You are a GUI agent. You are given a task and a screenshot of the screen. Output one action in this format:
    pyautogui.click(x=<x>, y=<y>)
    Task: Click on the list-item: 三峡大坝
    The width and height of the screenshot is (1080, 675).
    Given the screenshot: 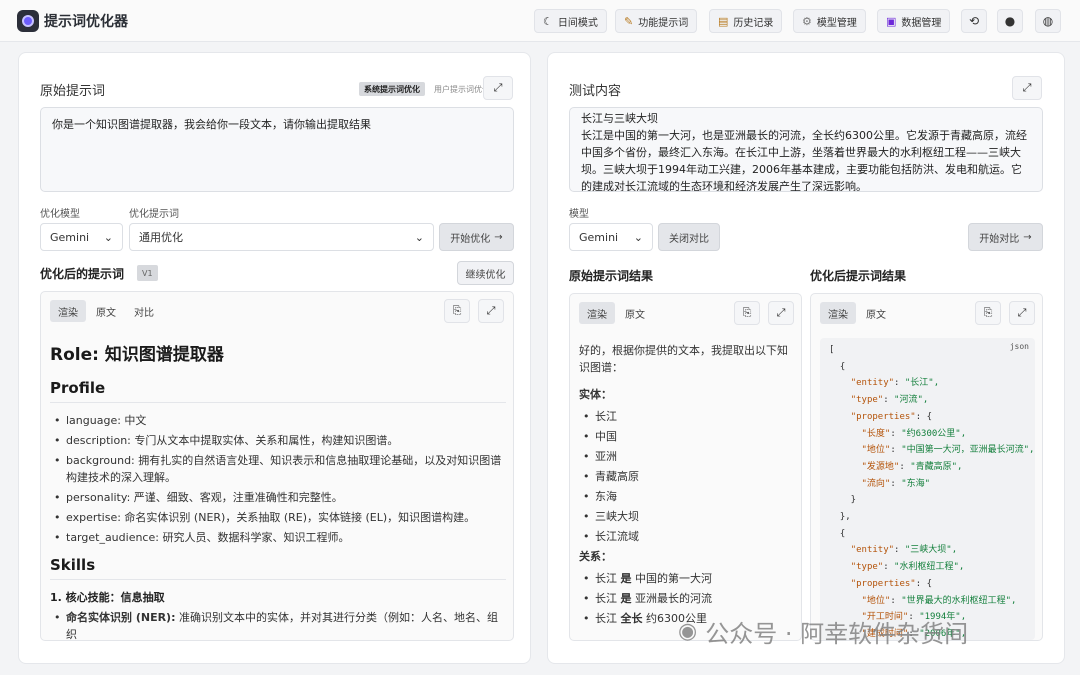 What is the action you would take?
    pyautogui.click(x=687, y=516)
    